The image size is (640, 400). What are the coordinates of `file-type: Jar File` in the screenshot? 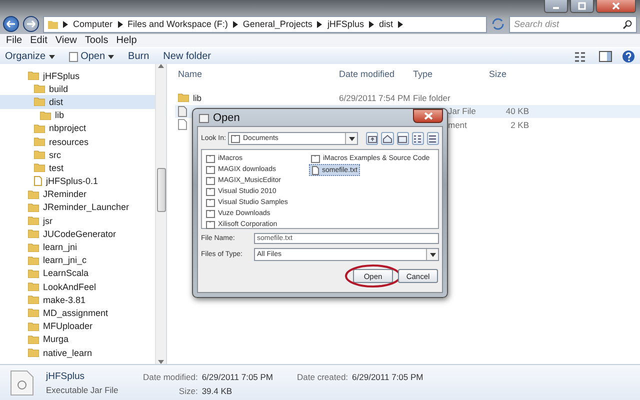 It's located at (462, 111).